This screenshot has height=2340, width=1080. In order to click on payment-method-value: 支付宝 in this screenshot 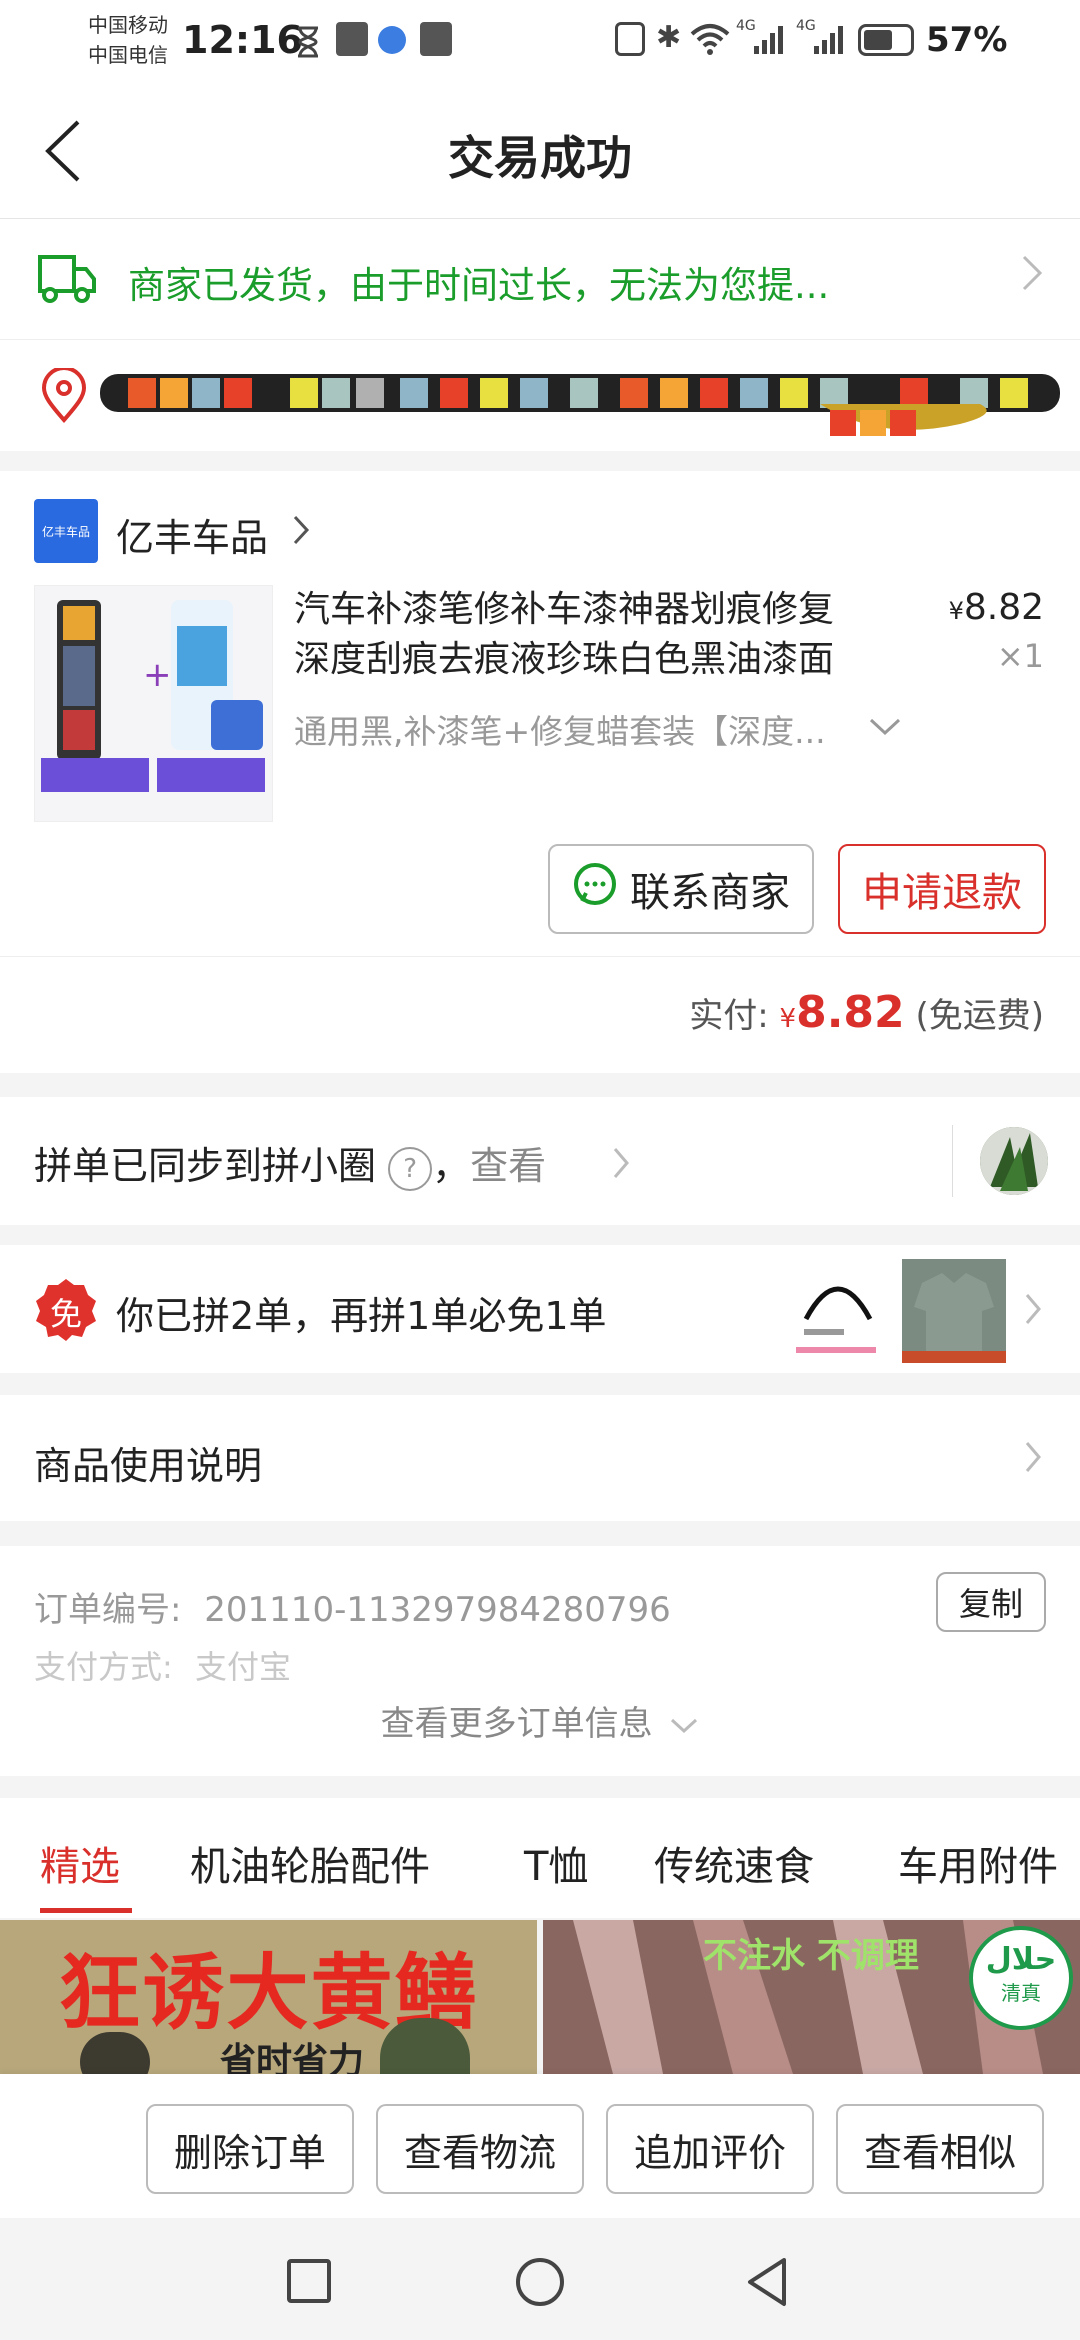, I will do `click(242, 1667)`.